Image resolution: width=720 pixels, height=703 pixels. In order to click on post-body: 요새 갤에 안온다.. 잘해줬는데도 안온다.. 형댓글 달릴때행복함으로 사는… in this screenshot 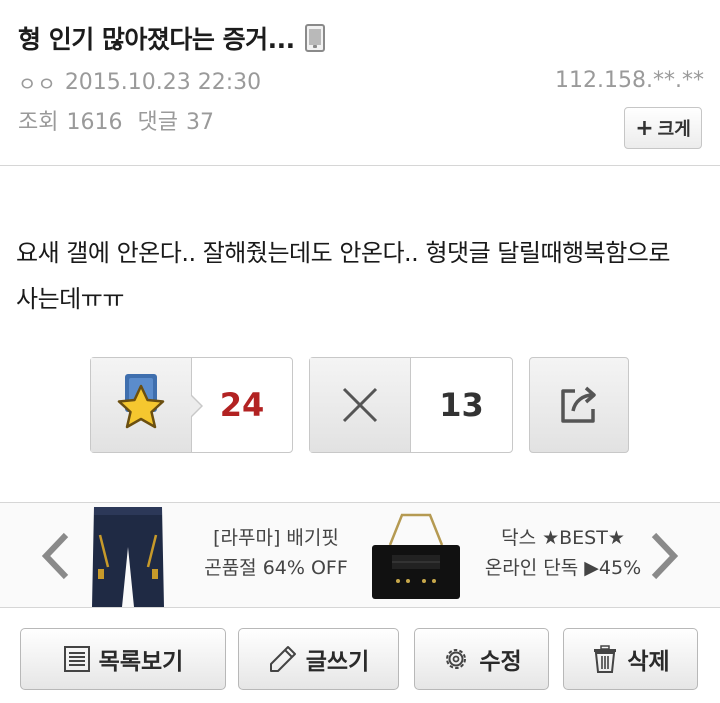, I will do `click(361, 276)`.